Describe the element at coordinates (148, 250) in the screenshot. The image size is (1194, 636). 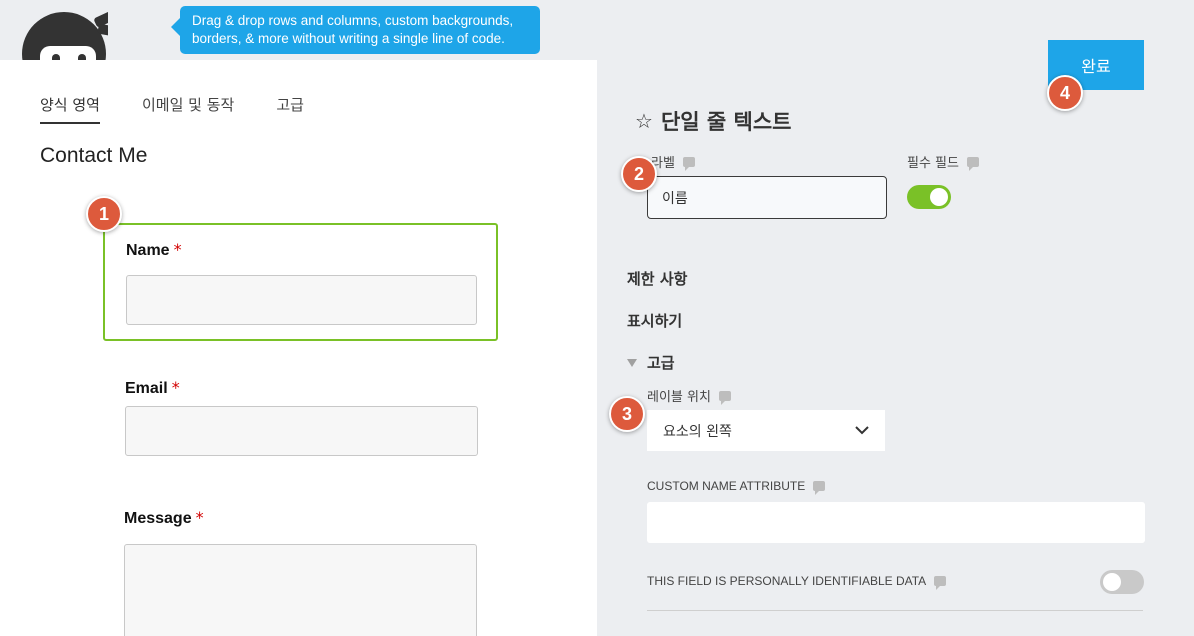
I see `field-label: Name` at that location.